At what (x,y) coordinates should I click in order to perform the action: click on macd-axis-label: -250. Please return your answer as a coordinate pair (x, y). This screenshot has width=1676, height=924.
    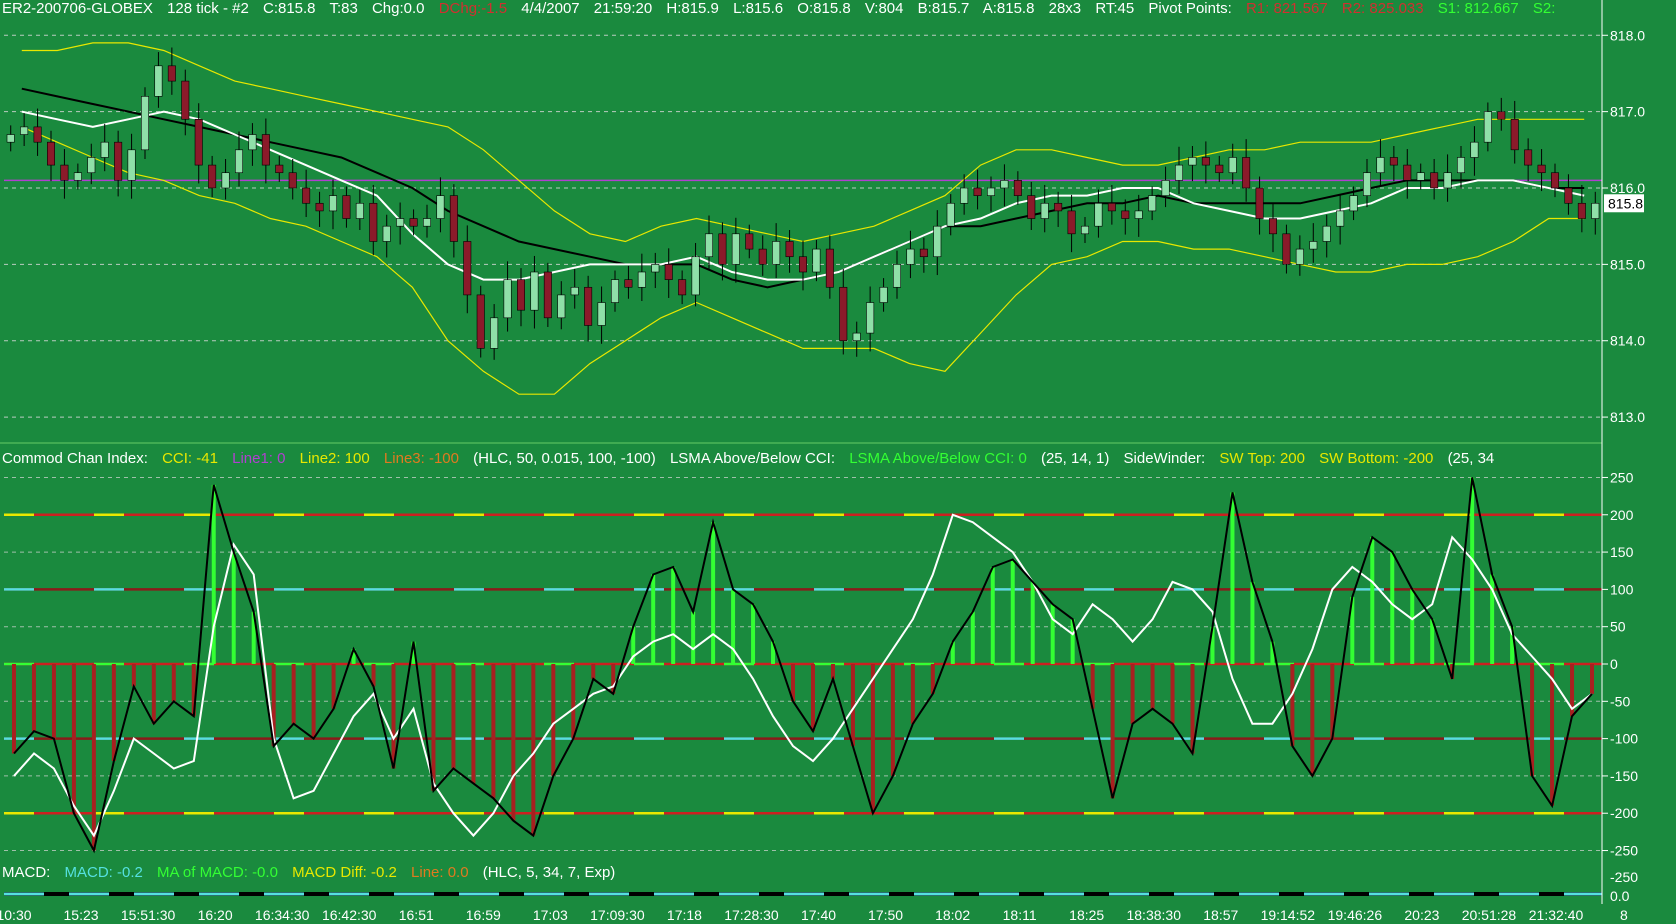
    Looking at the image, I should click on (1624, 877).